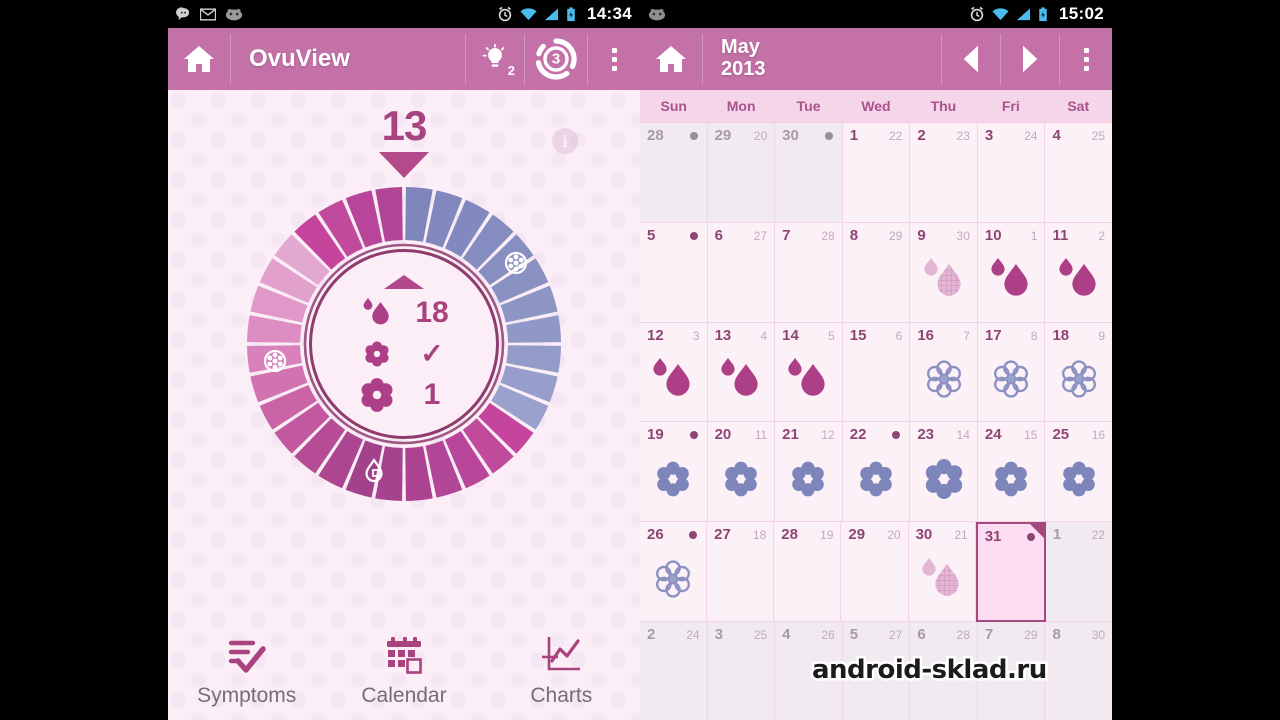 This screenshot has height=720, width=1280. I want to click on calendar-day-cell: 24 15, so click(1011, 472).